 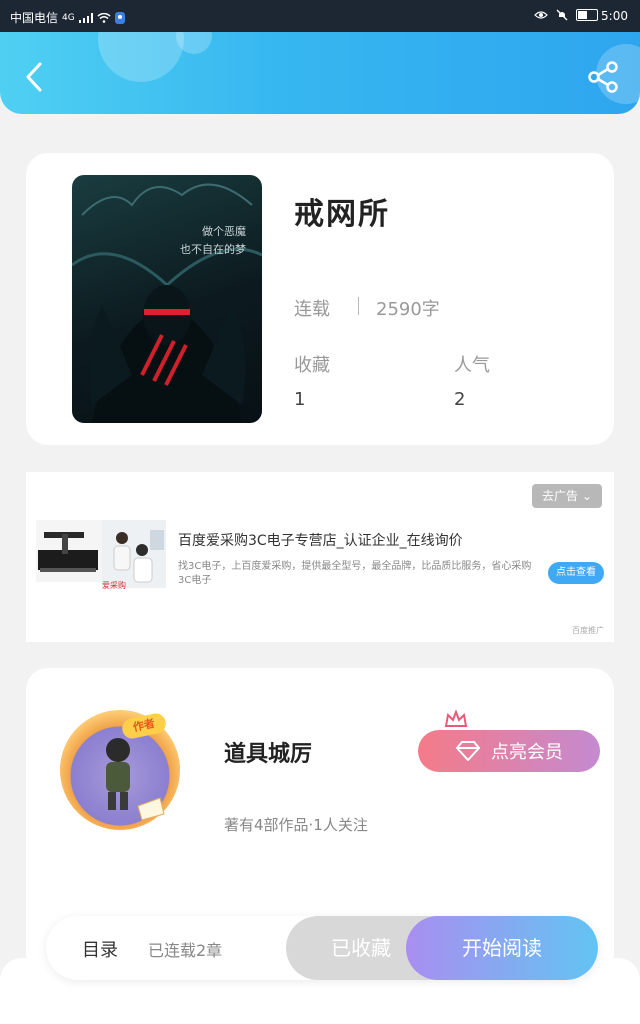 I want to click on chapter-count: 已连载2章, so click(x=185, y=950).